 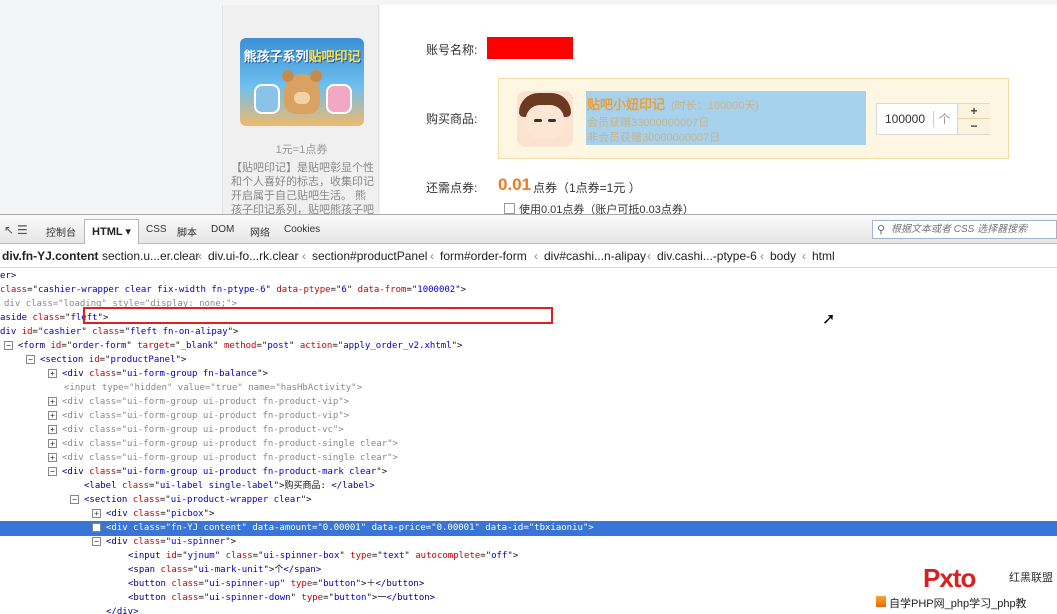 What do you see at coordinates (150, 584) in the screenshot?
I see `code-token: <button` at bounding box center [150, 584].